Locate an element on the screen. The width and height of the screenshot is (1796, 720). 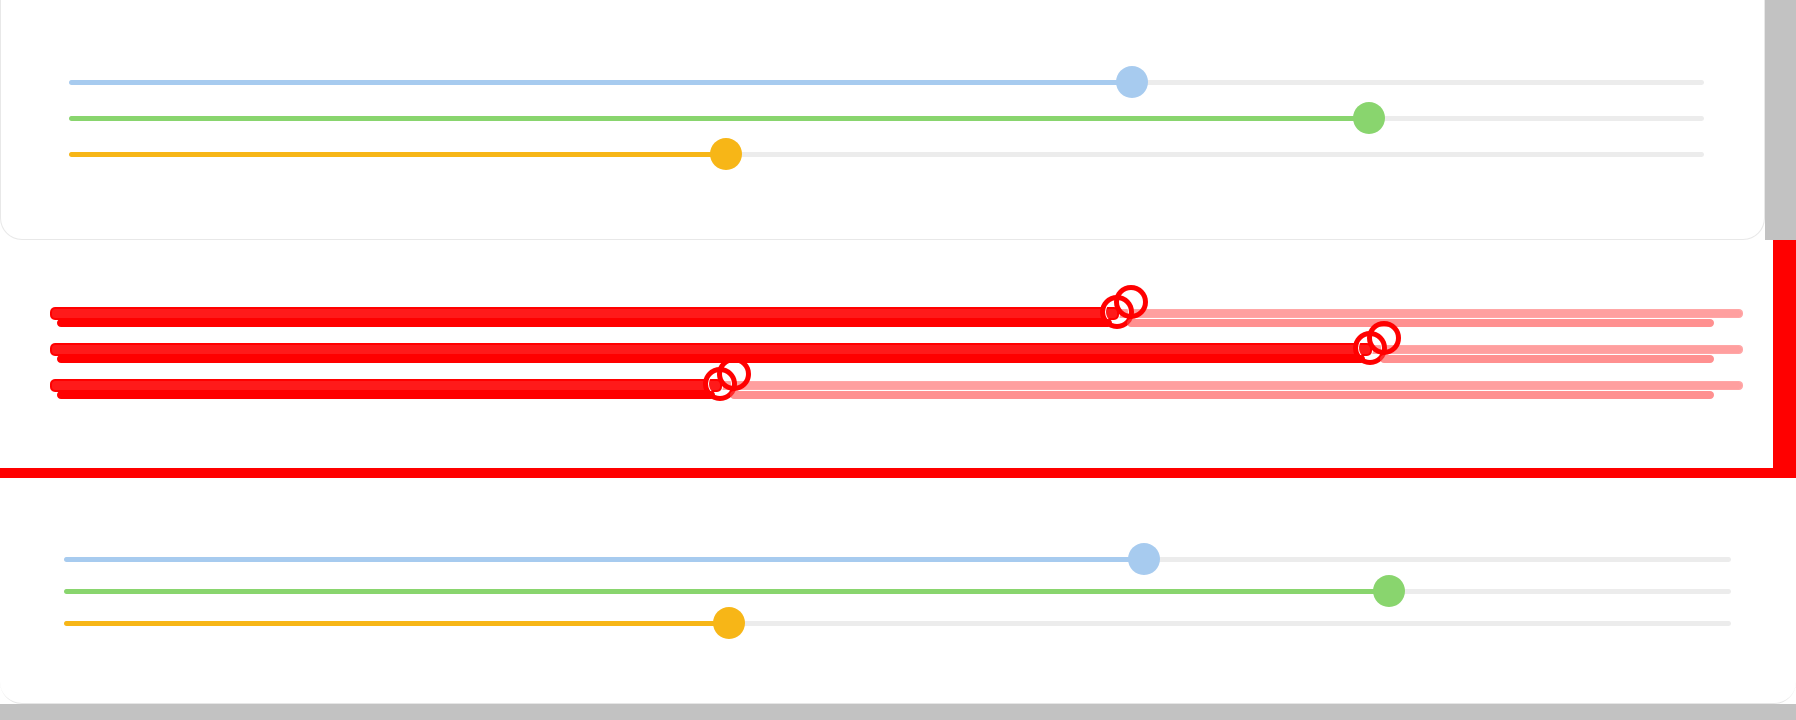
highlight-frame-bottom is located at coordinates (898, 473).